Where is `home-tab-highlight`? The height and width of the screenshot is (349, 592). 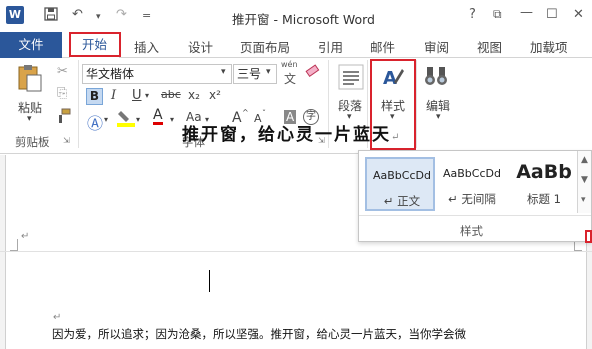
home-tab-highlight is located at coordinates (95, 44).